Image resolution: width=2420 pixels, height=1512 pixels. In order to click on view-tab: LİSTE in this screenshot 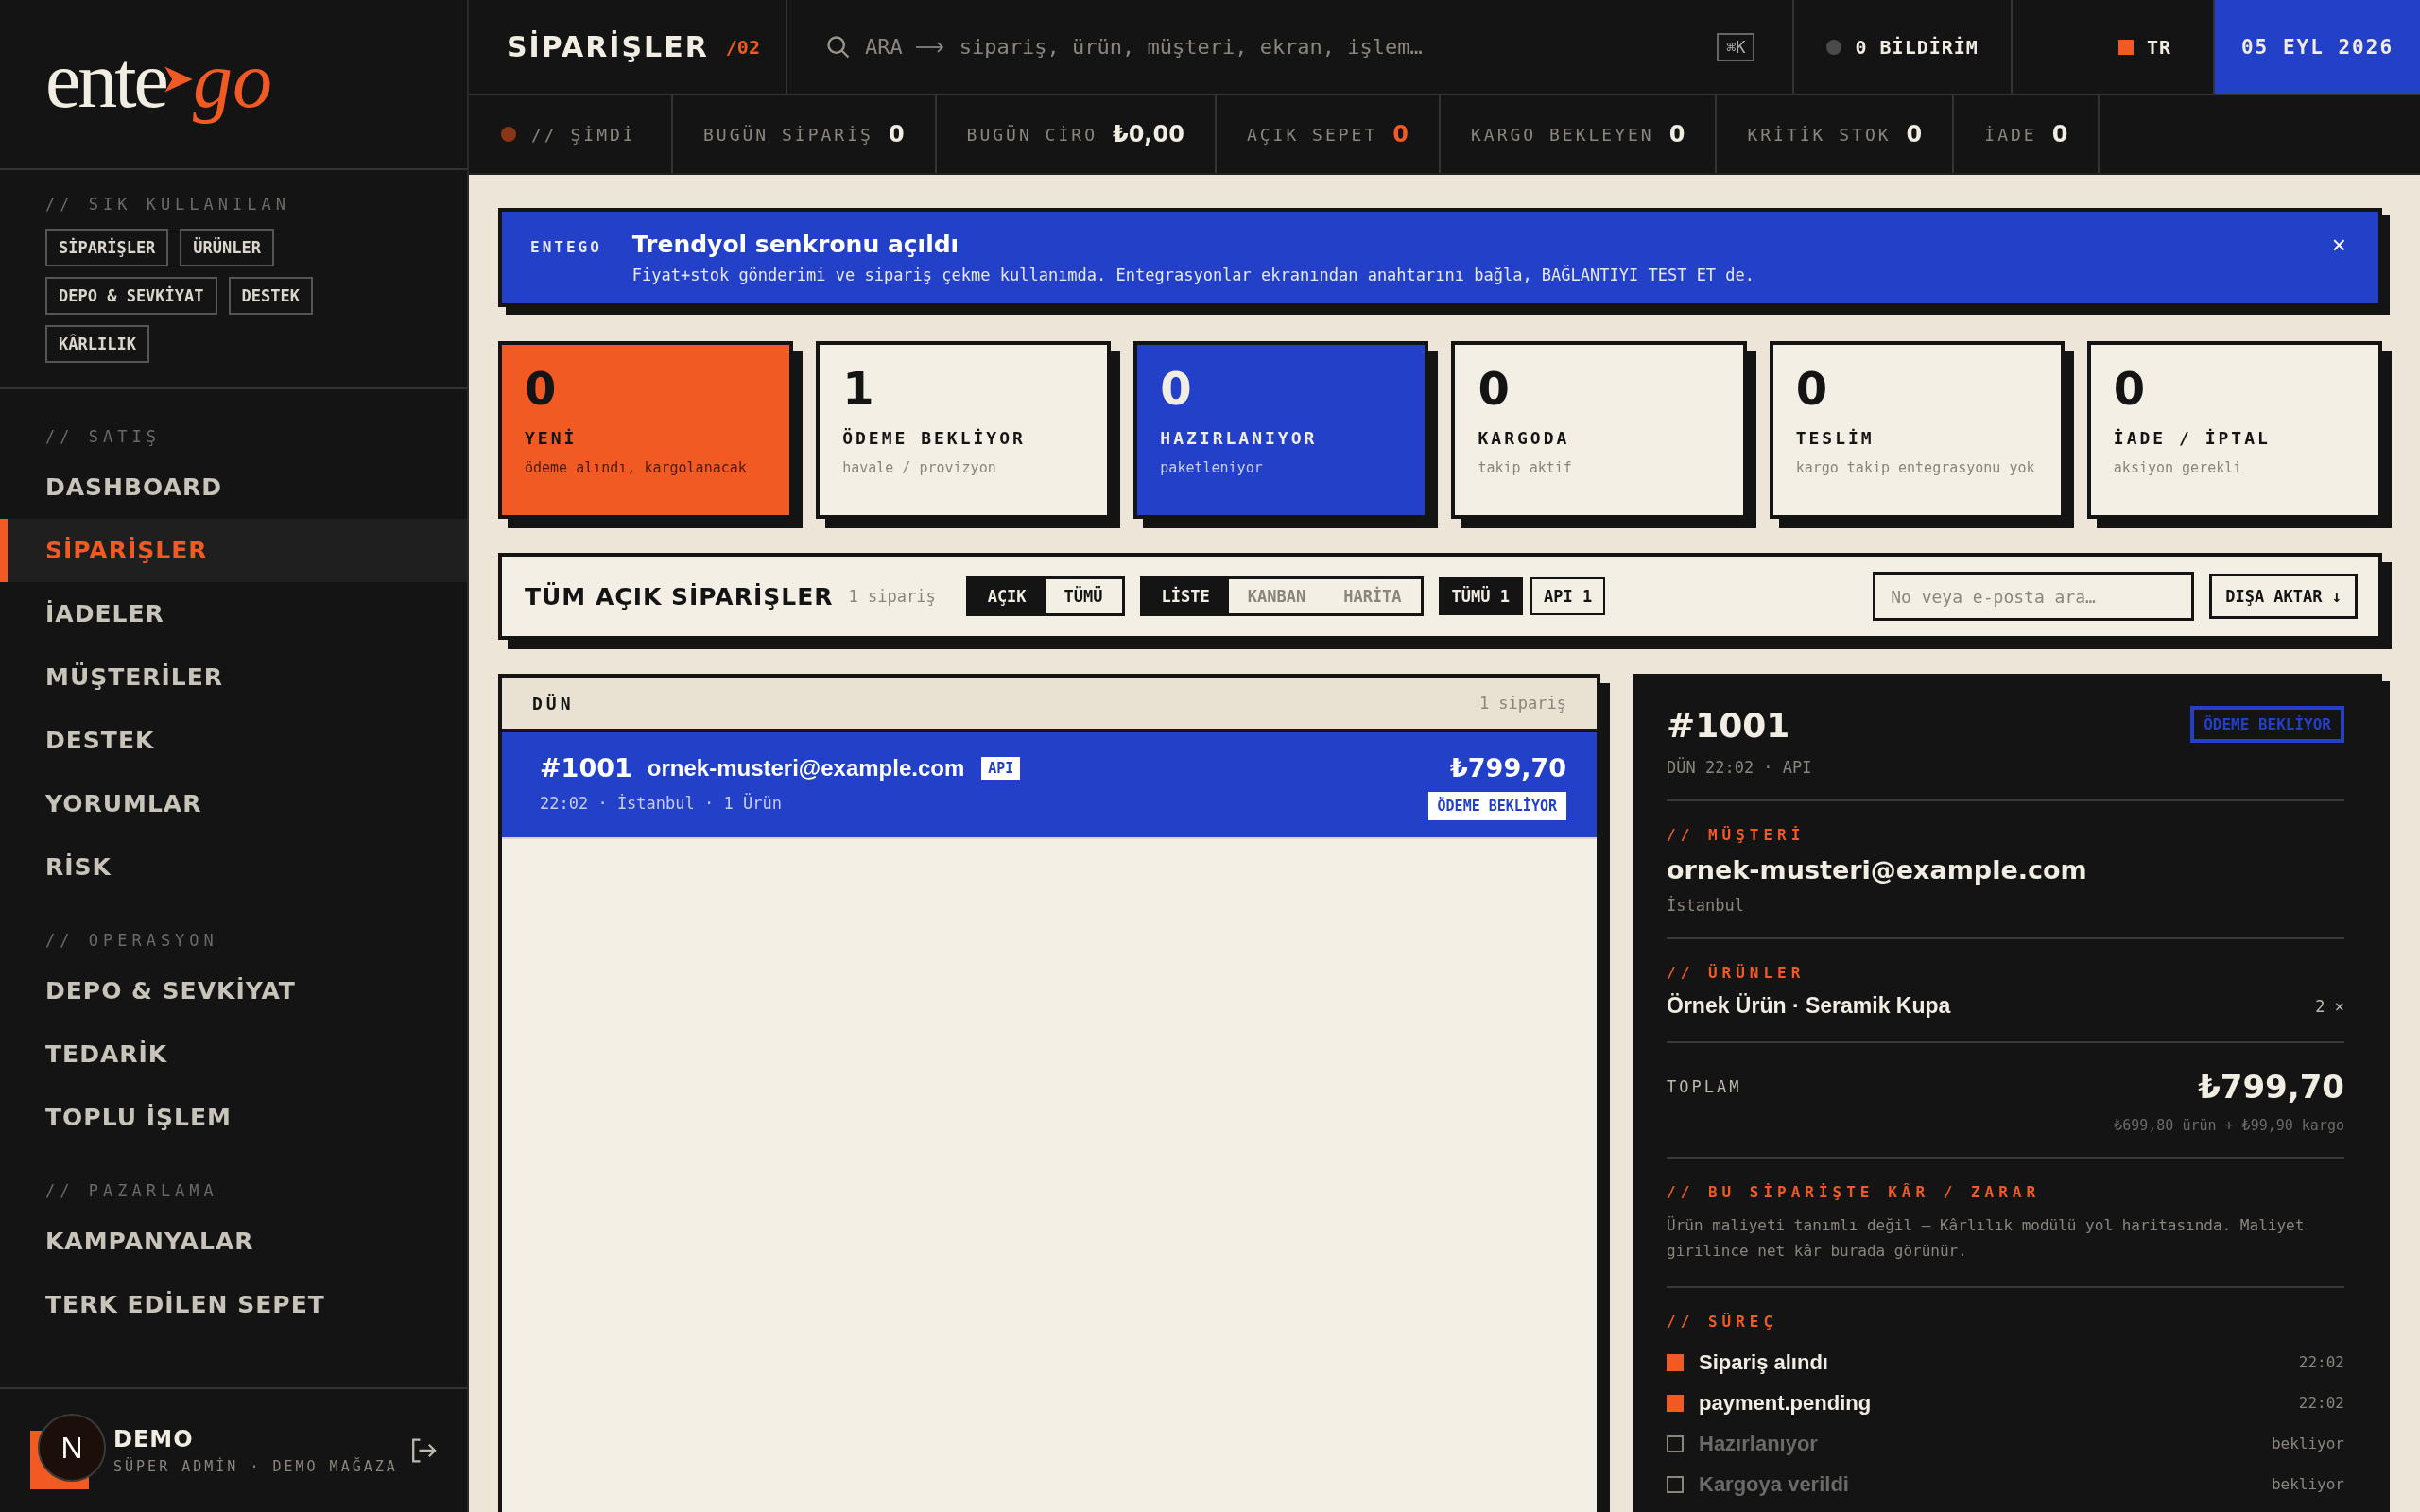, I will do `click(1185, 596)`.